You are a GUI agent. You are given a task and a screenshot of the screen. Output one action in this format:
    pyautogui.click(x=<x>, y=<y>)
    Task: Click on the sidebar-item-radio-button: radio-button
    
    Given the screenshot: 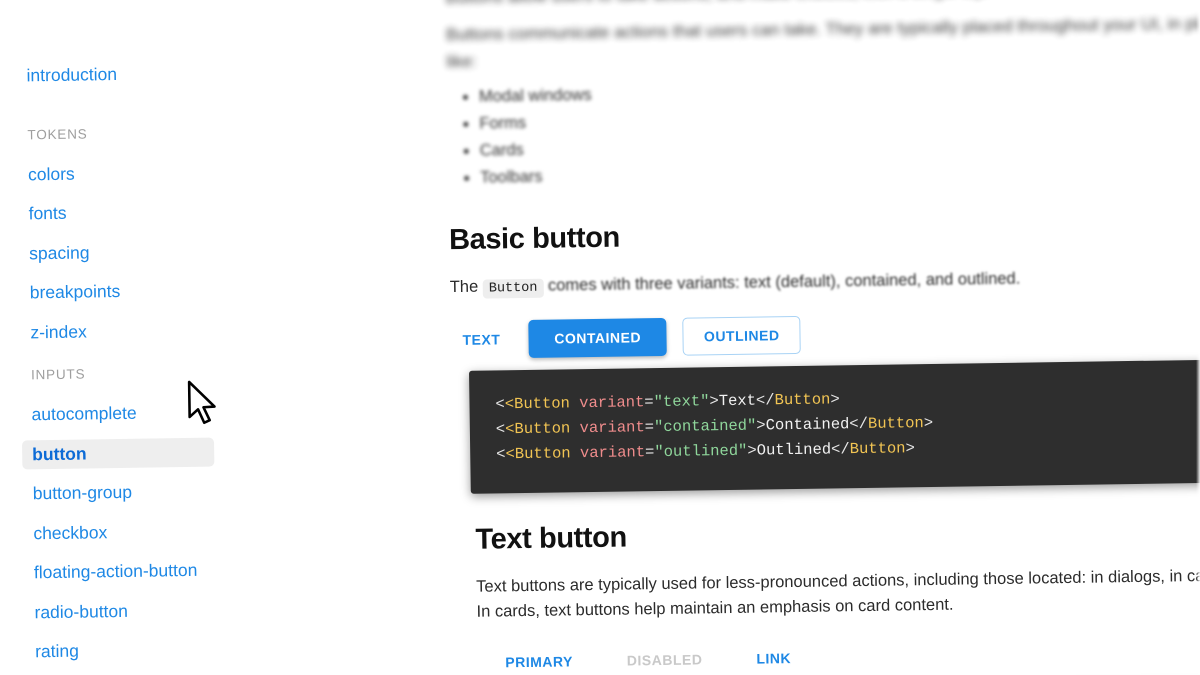 What is the action you would take?
    pyautogui.click(x=189, y=610)
    